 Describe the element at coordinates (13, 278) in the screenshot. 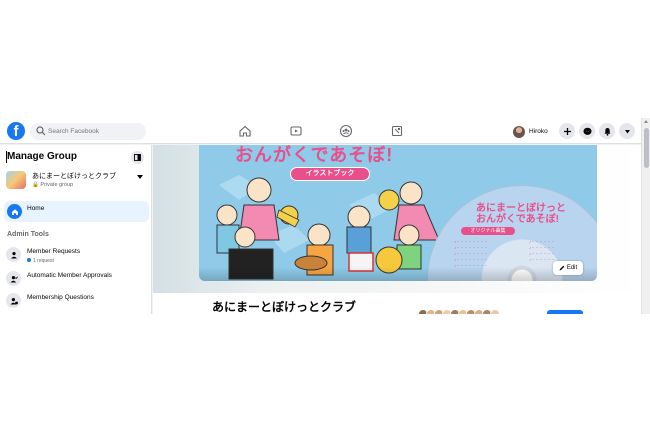

I see `person-check-icon` at that location.